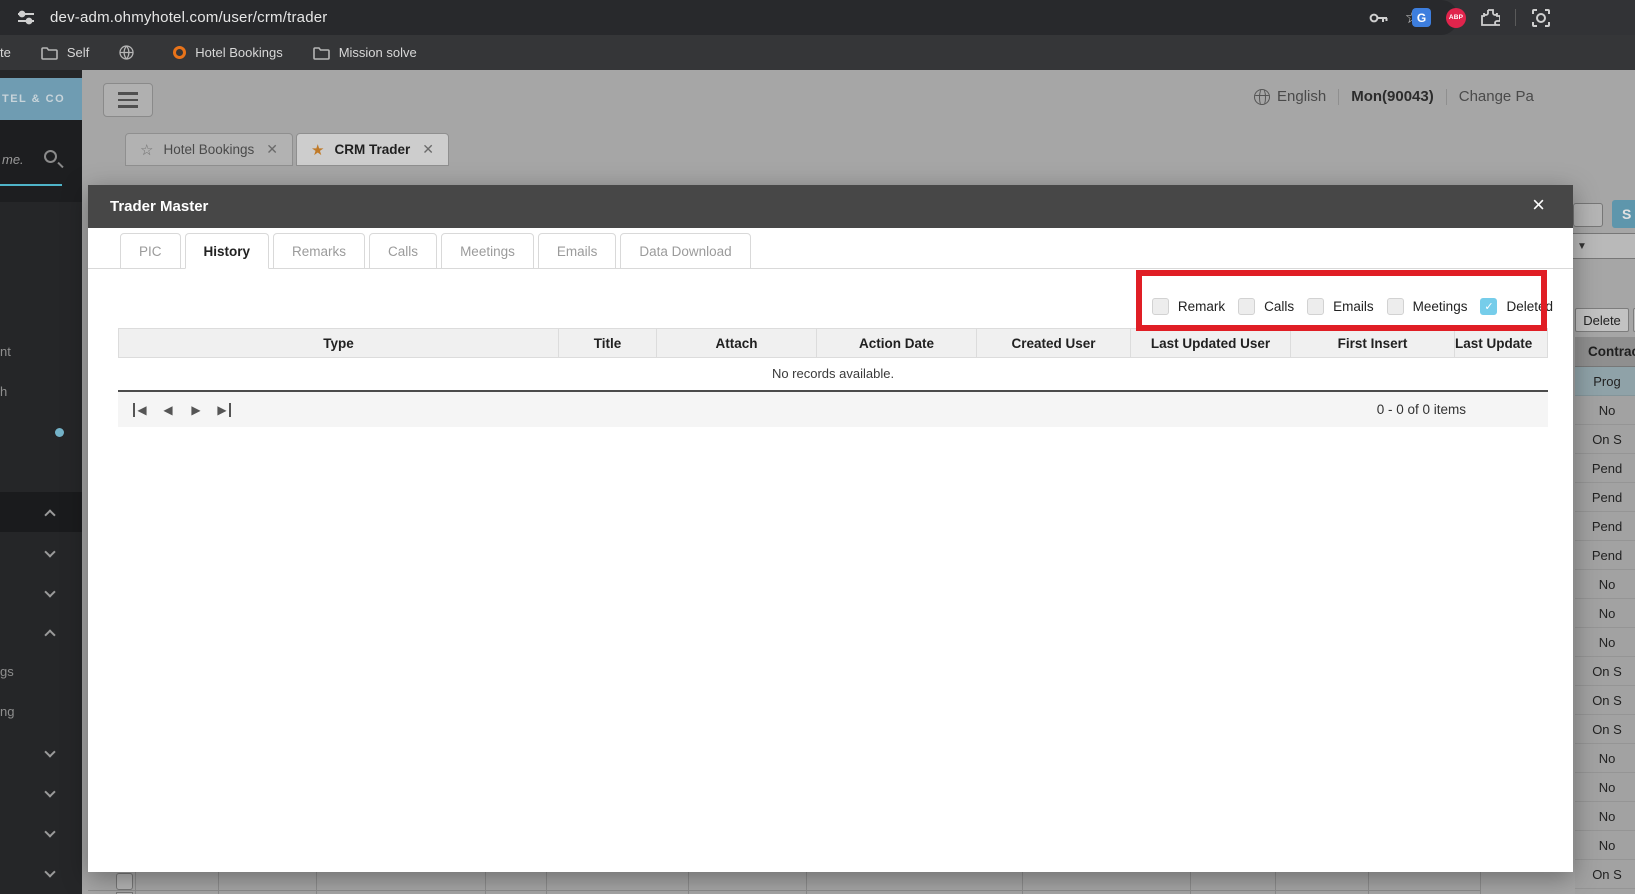 This screenshot has width=1635, height=894. What do you see at coordinates (1392, 96) in the screenshot?
I see `user-label: Mon(90043)` at bounding box center [1392, 96].